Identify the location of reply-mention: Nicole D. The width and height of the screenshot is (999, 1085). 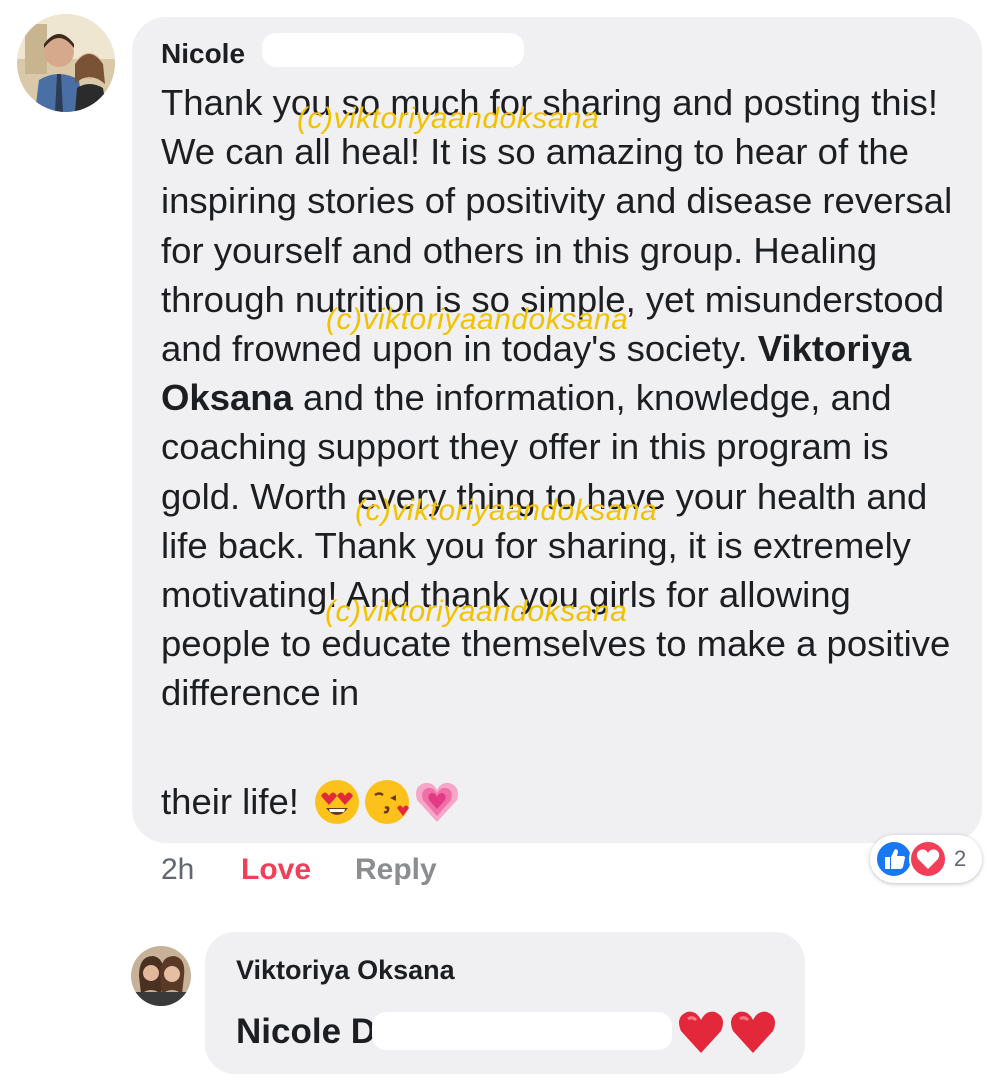
(306, 1032).